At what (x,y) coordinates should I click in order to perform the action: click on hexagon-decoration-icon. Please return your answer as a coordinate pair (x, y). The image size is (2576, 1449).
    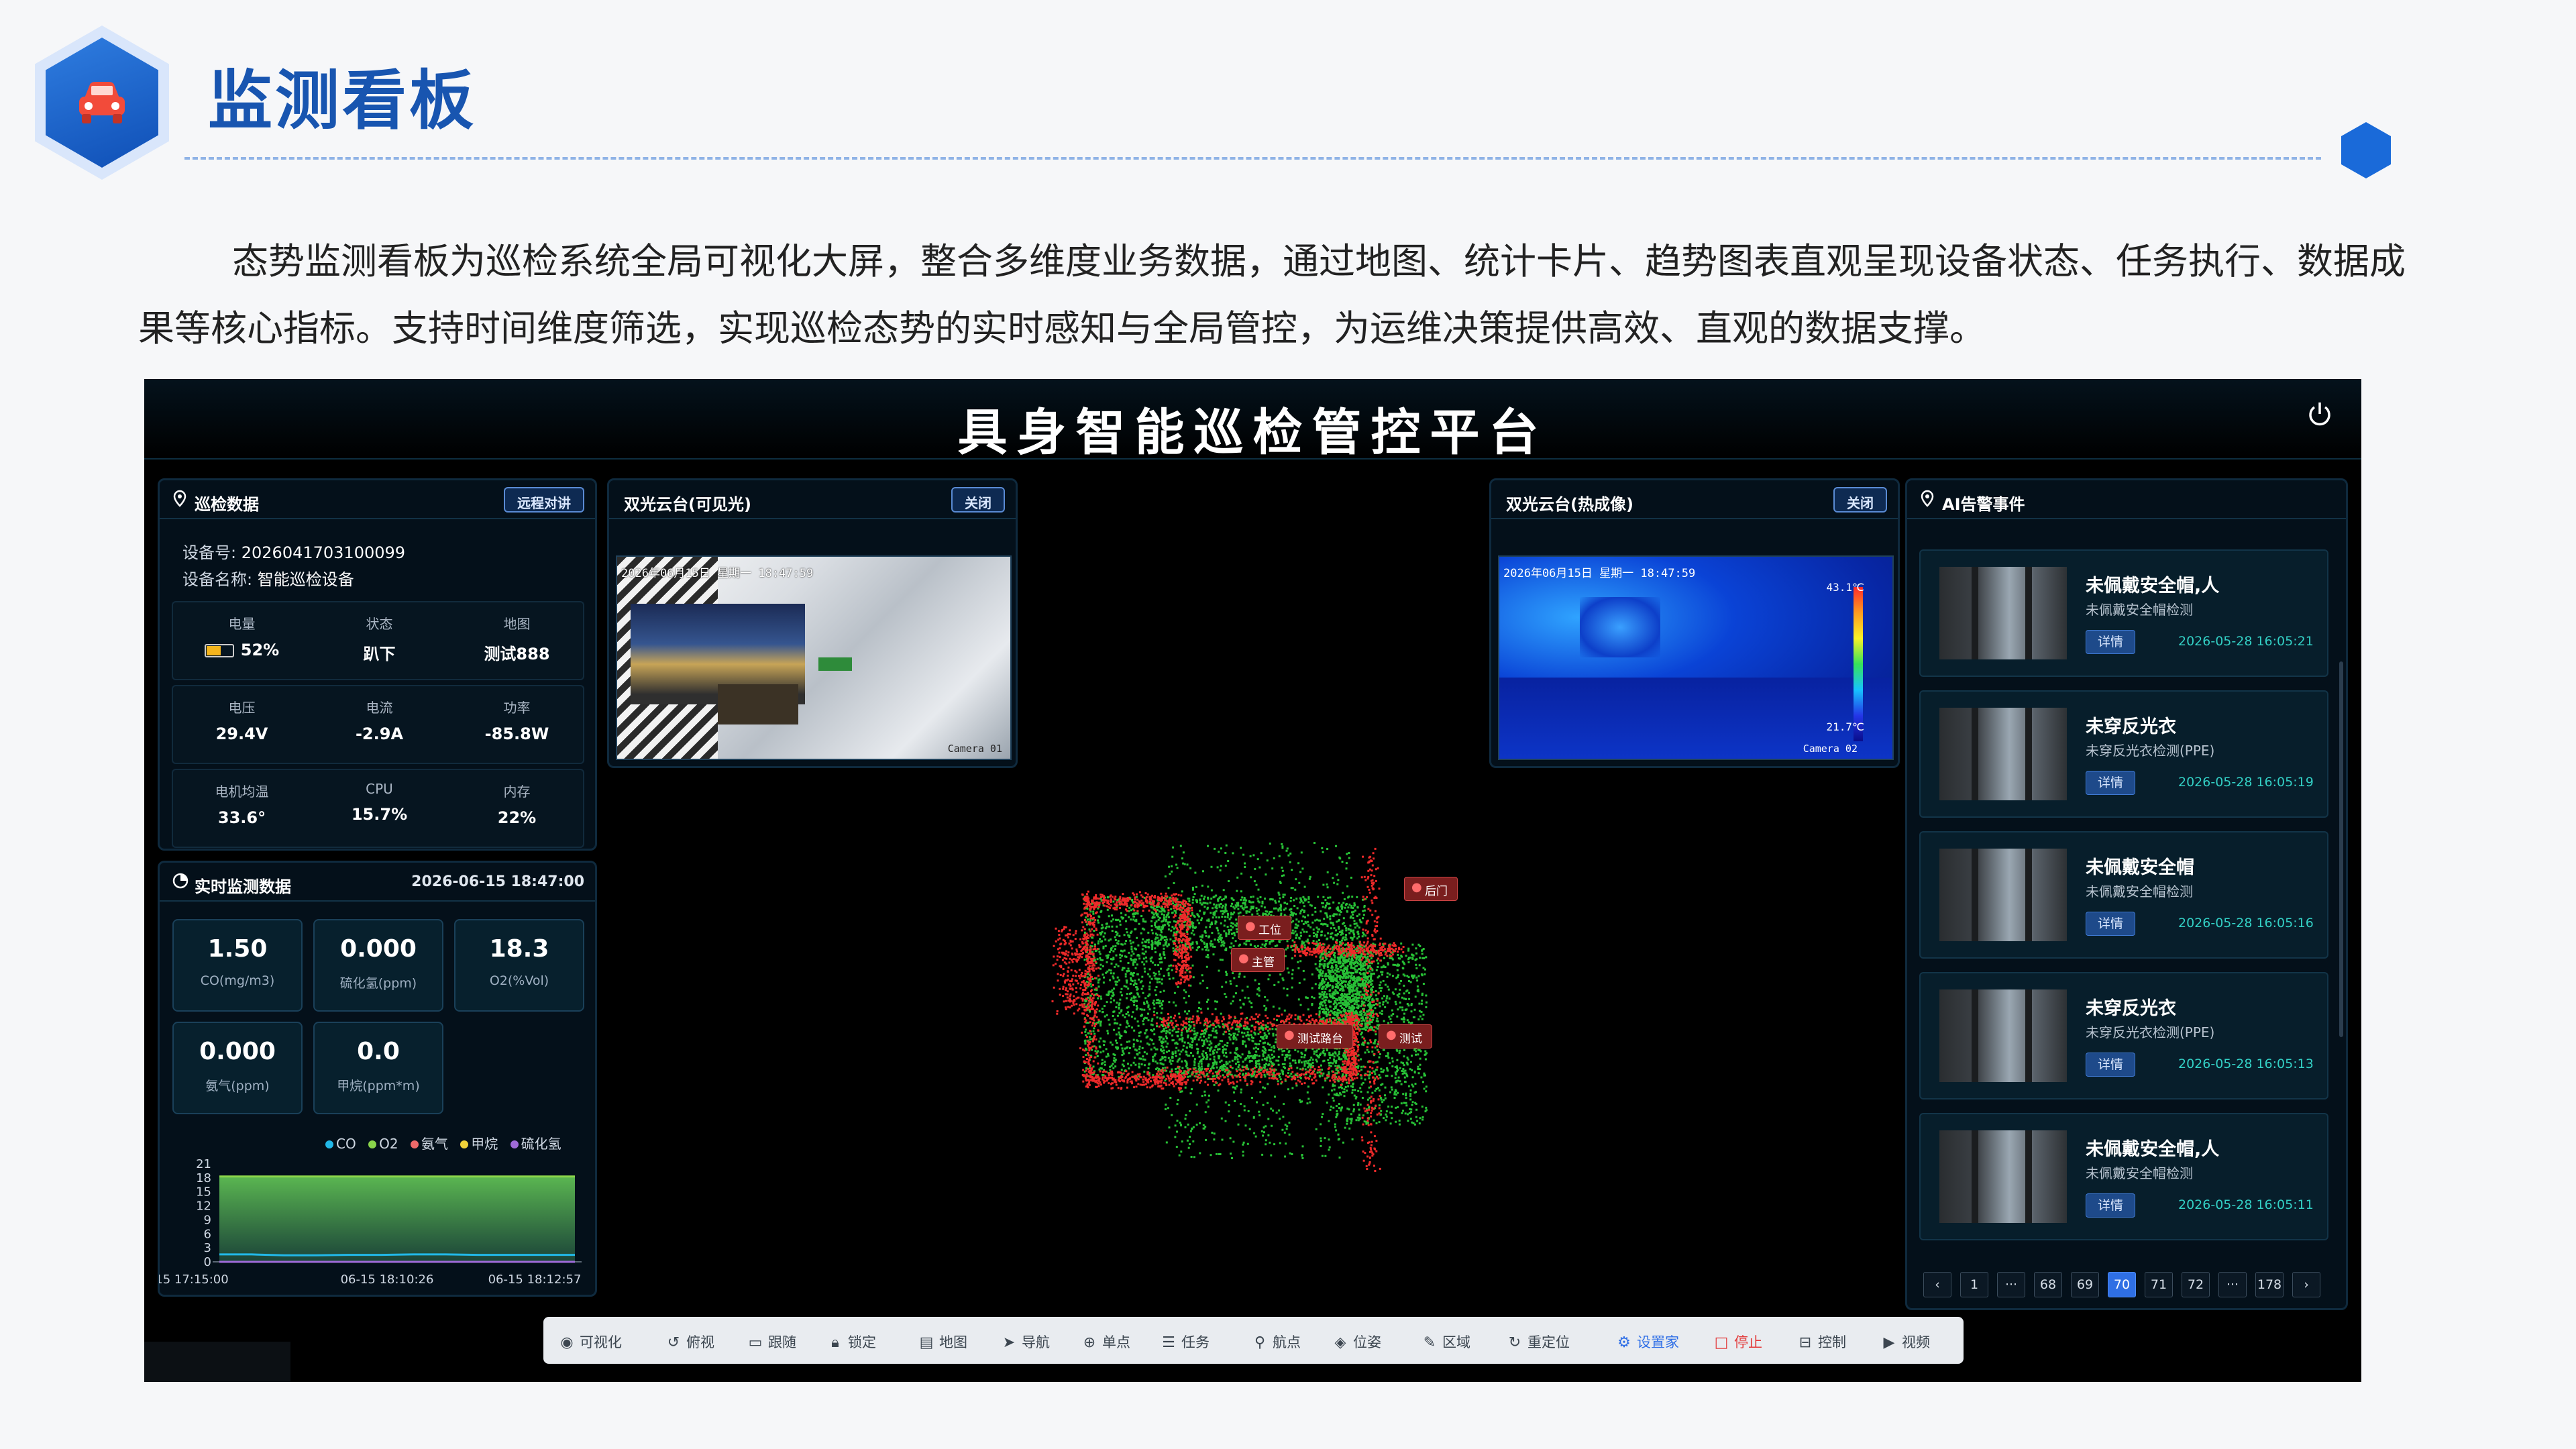
    Looking at the image, I should click on (2366, 150).